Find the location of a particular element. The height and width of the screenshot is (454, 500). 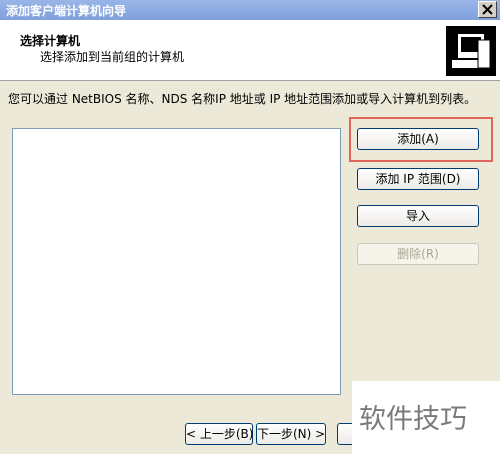

window-title: 添加客户端计算机向导 is located at coordinates (66, 11).